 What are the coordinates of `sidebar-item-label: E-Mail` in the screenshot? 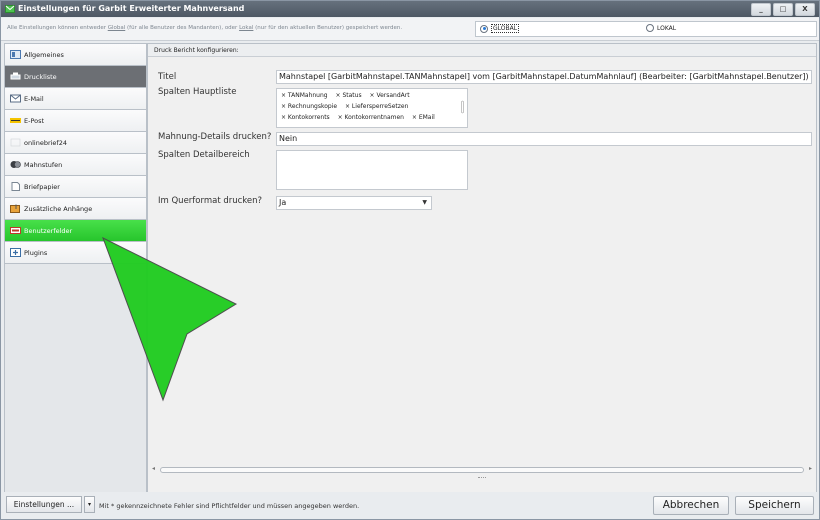 It's located at (34, 98).